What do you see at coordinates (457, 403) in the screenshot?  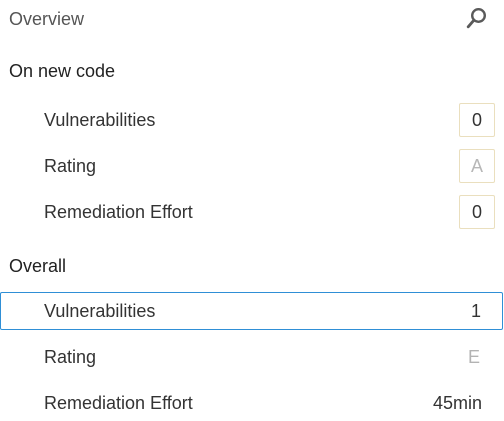 I see `overall-remediation-value: 45min` at bounding box center [457, 403].